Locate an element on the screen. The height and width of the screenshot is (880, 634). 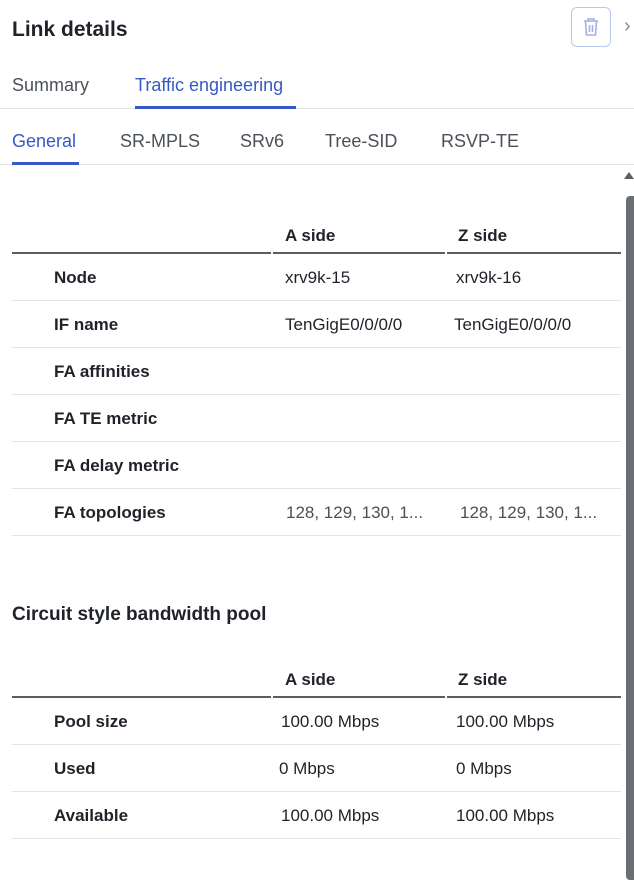
table-row: Pool size 100.00 Mbps 100.00 Mbps is located at coordinates (316, 721).